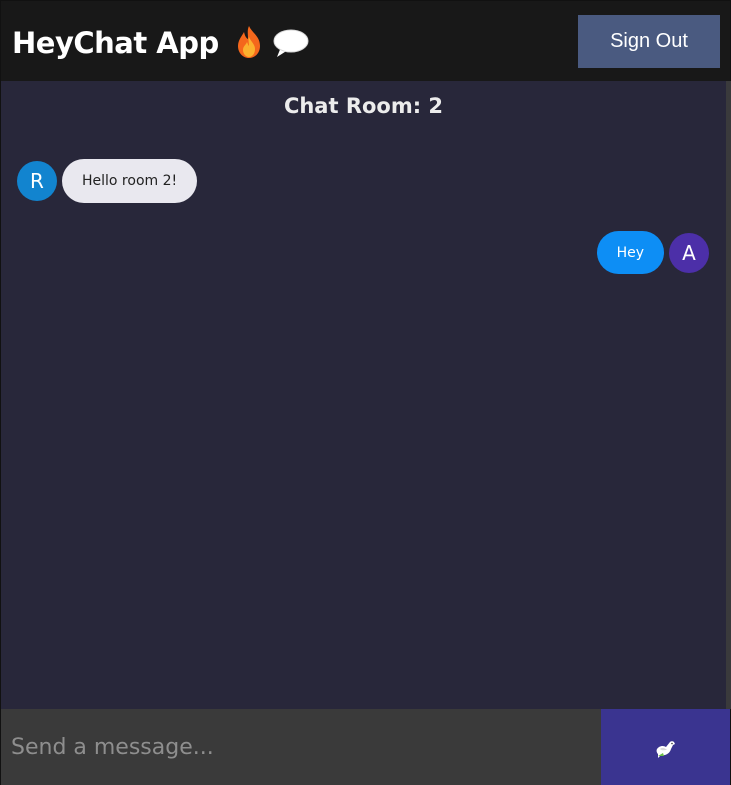 The width and height of the screenshot is (731, 785). What do you see at coordinates (130, 181) in the screenshot?
I see `message-bubble: Hello room 2!` at bounding box center [130, 181].